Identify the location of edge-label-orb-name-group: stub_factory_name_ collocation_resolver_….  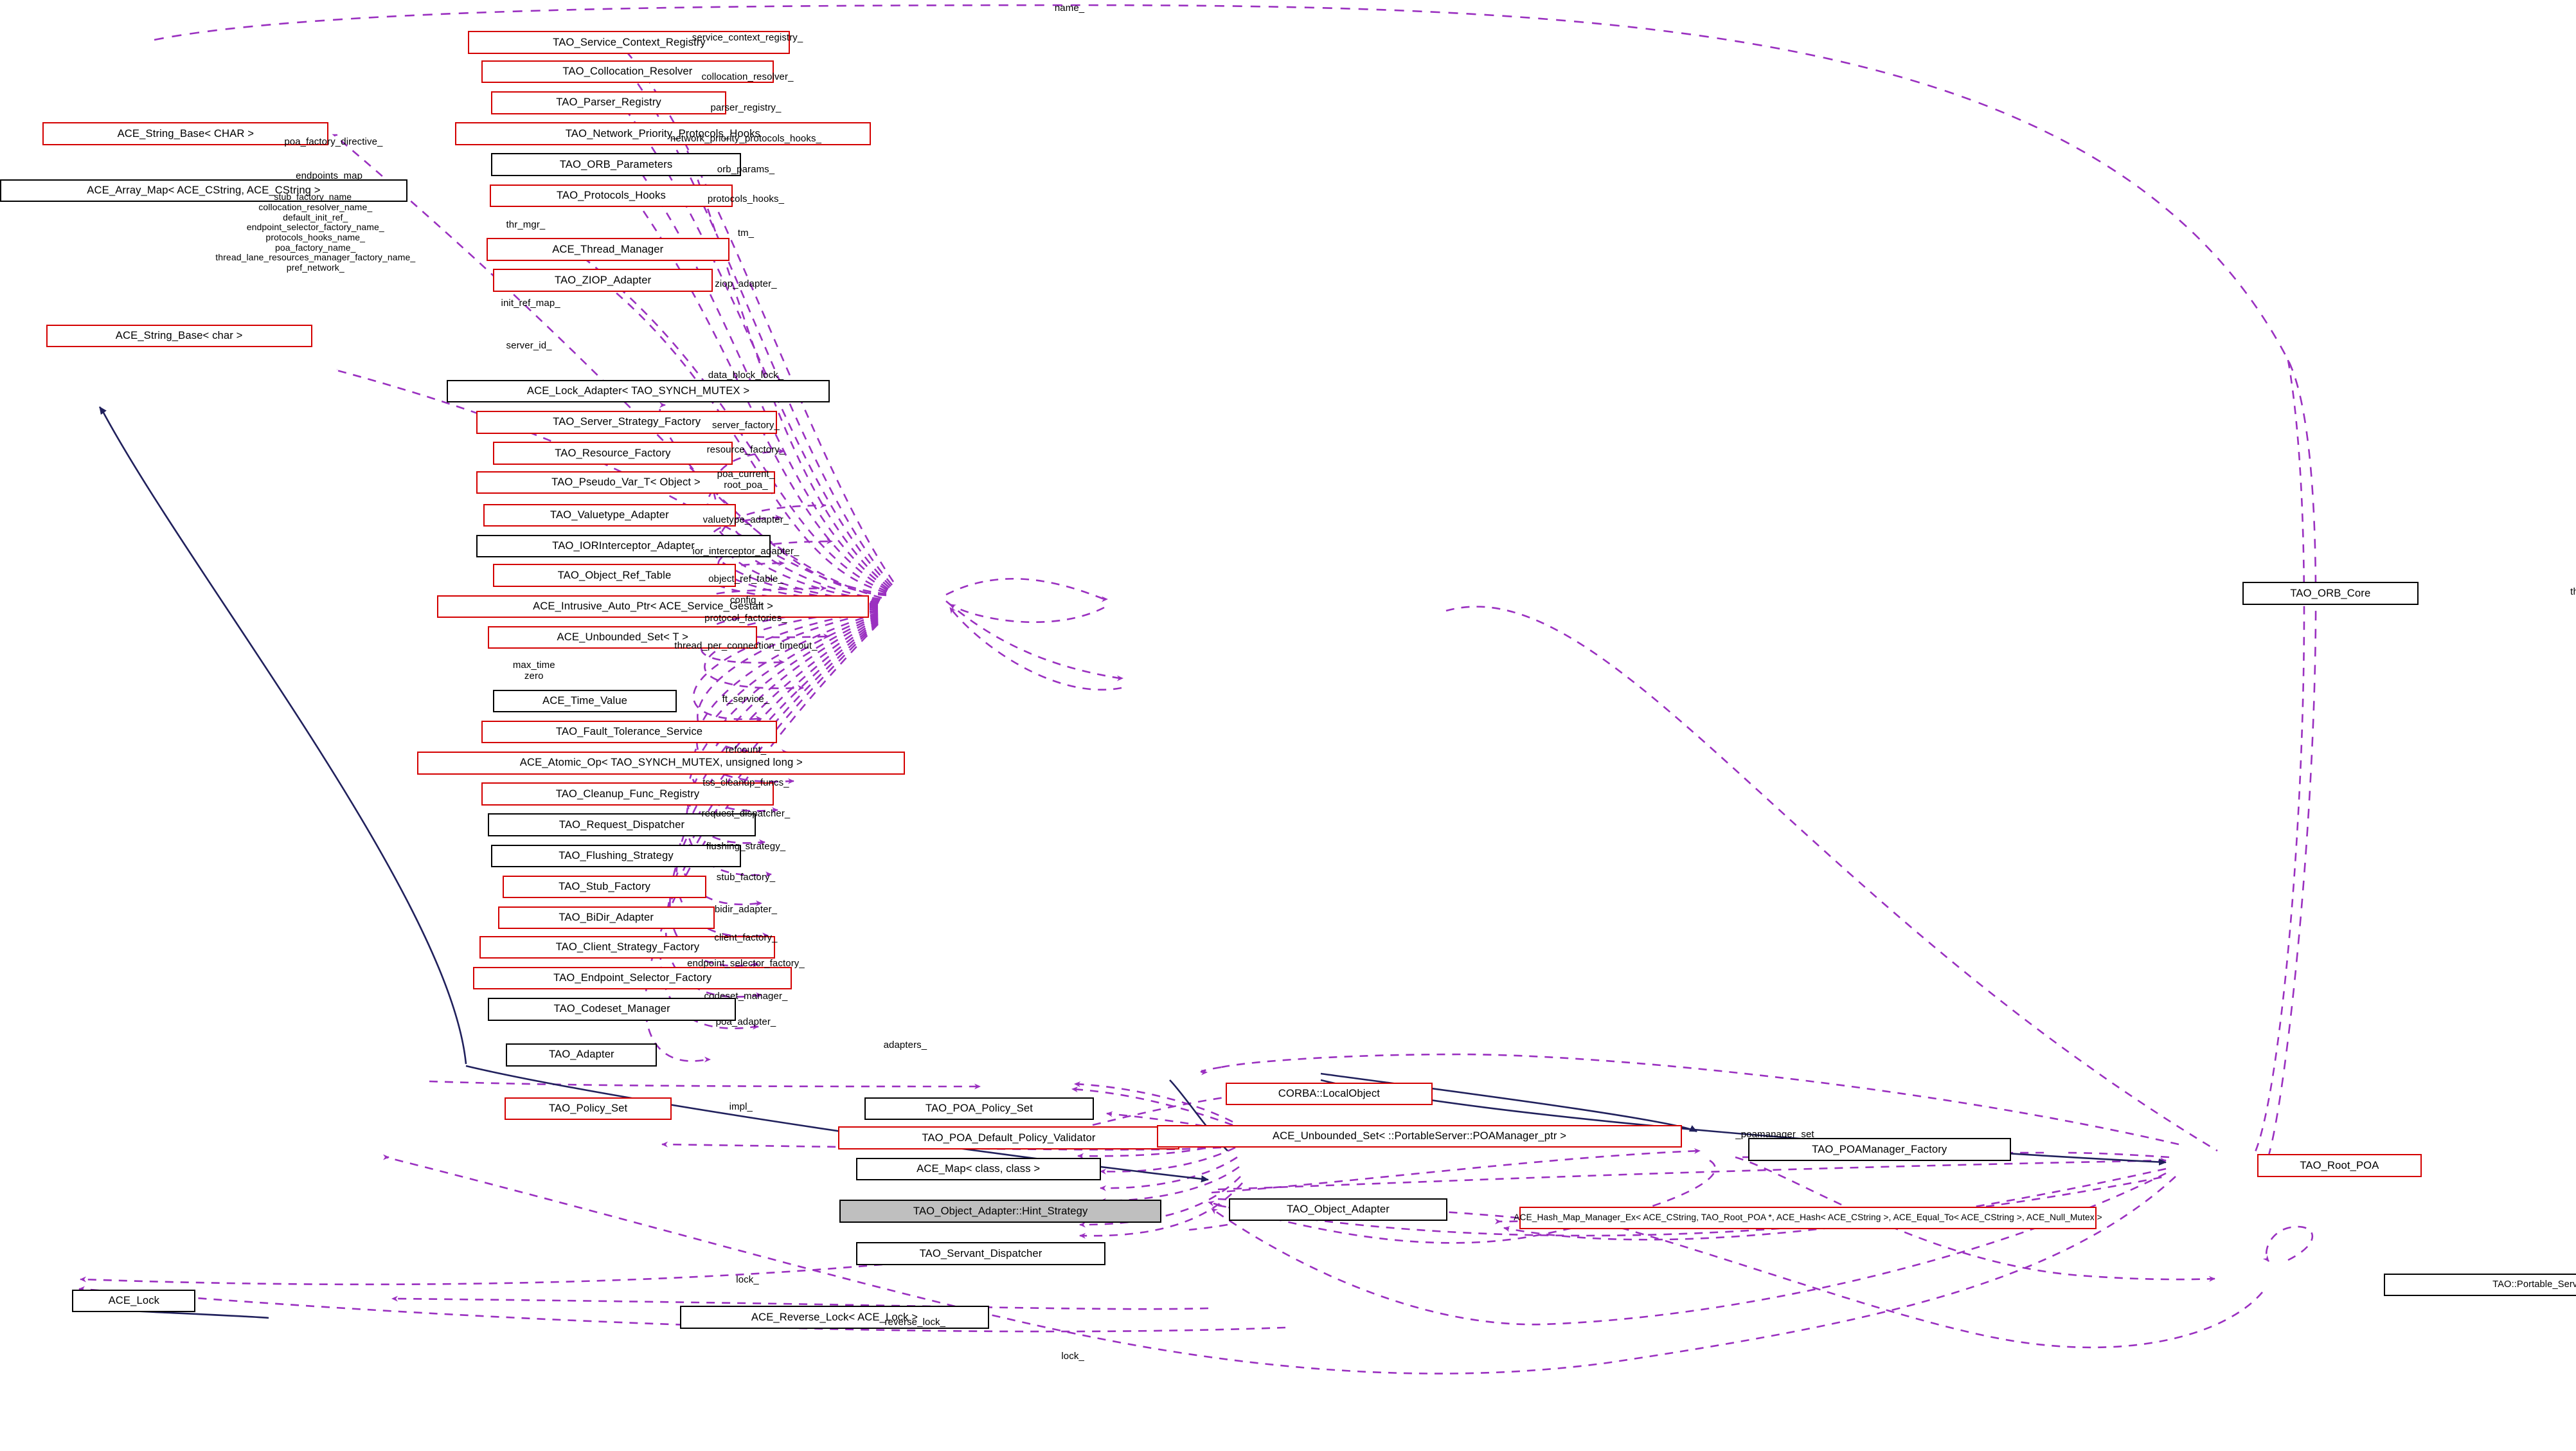
(315, 232).